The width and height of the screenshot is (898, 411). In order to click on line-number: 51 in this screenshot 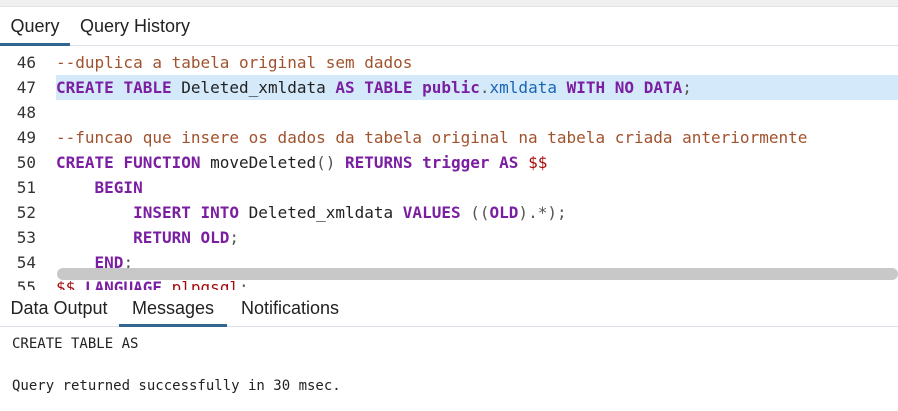, I will do `click(26, 187)`.